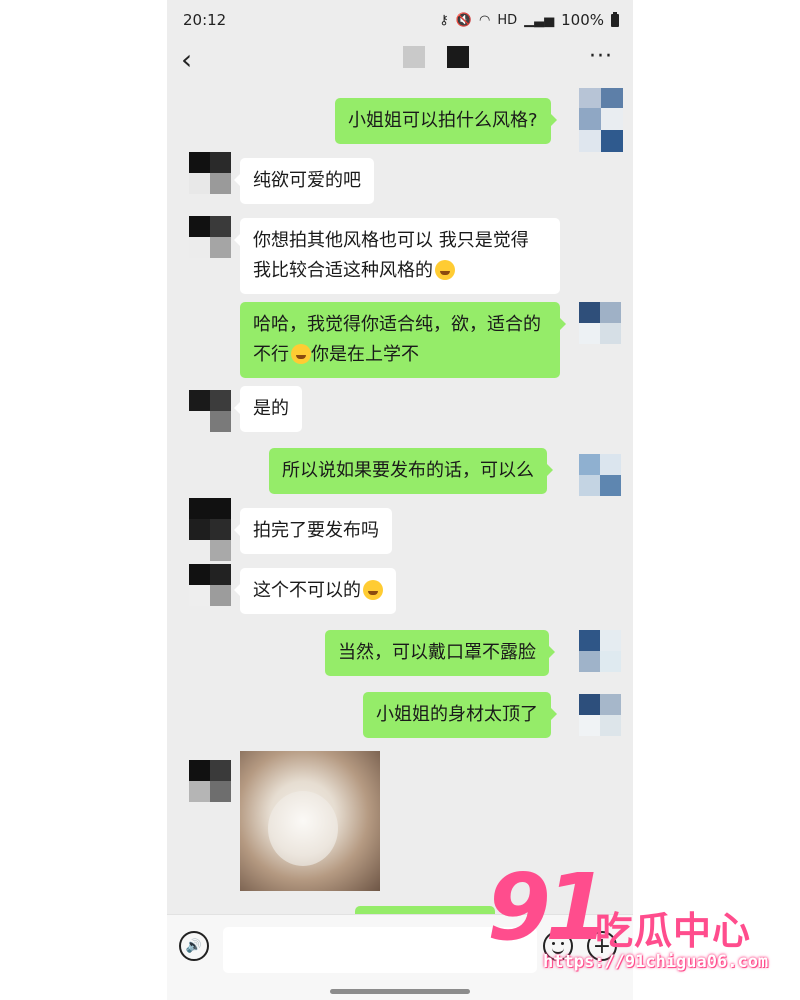  I want to click on message-bubble: 小姐姐的身材太顶了, so click(460, 715).